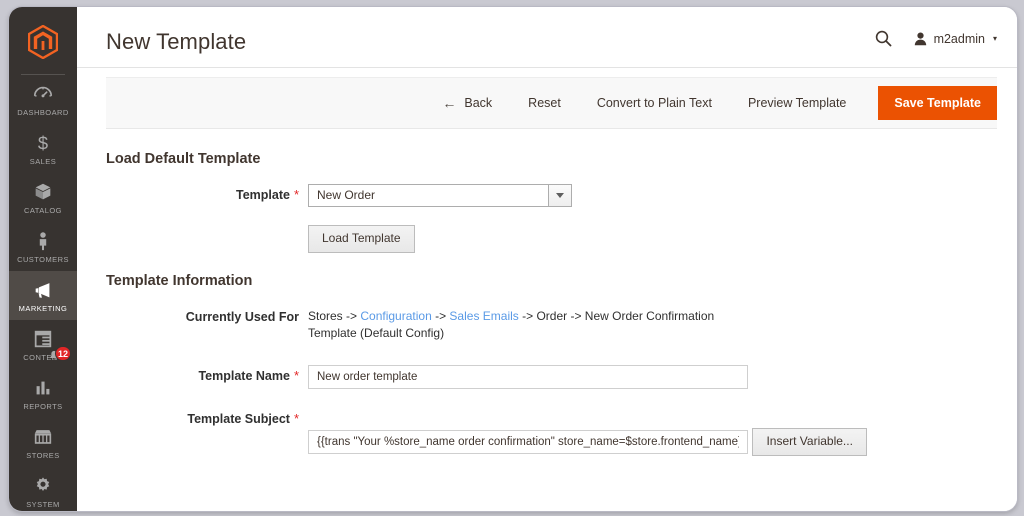  I want to click on template-name-label: Template Name *, so click(207, 376).